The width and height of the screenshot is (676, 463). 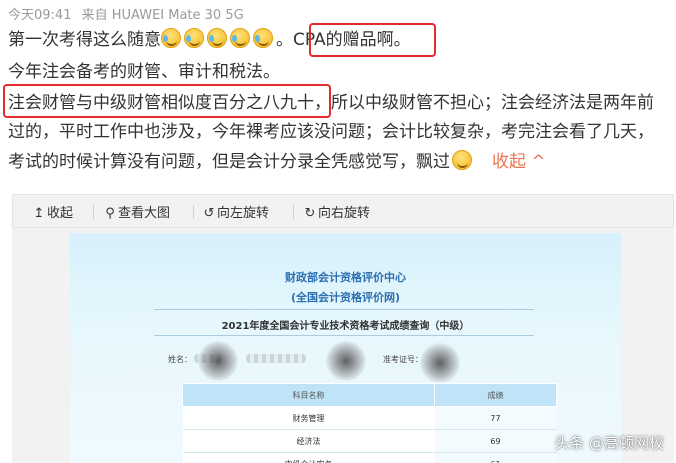 What do you see at coordinates (345, 297) in the screenshot?
I see `cert-org-subtitle: (全国会计资格评价网)` at bounding box center [345, 297].